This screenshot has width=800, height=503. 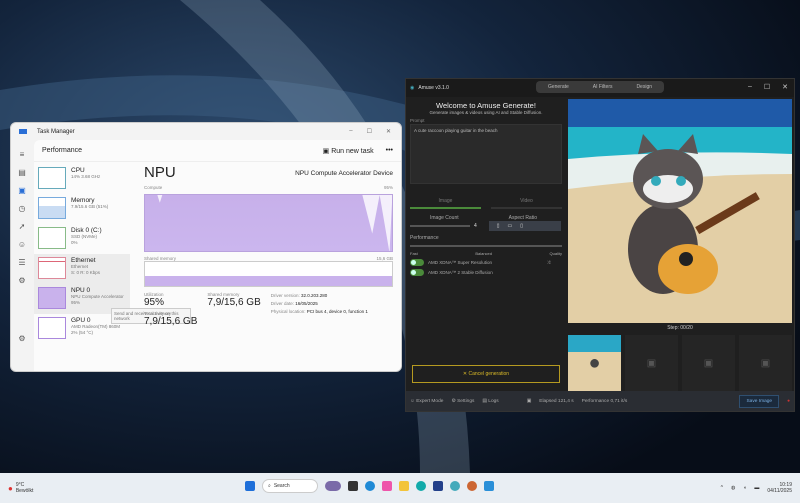 I want to click on logs-button: ▤ Logs, so click(x=490, y=401).